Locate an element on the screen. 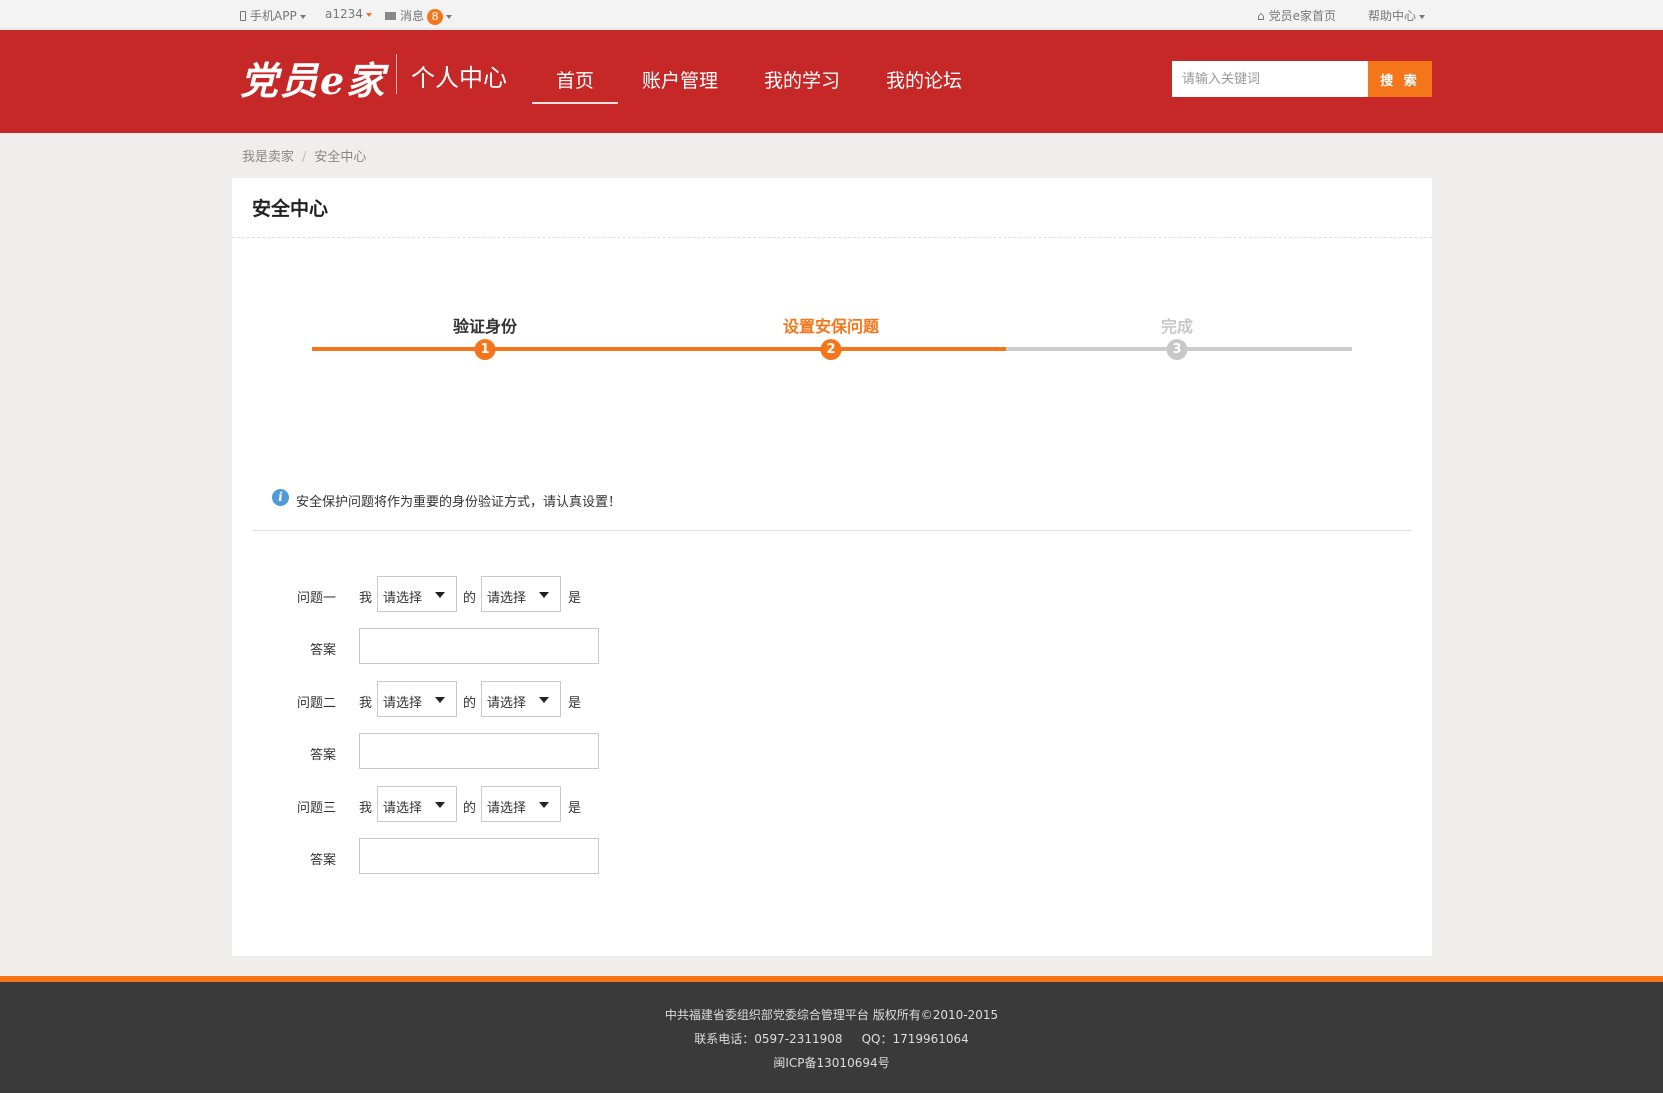  site-logo: 党员e家 is located at coordinates (313, 77).